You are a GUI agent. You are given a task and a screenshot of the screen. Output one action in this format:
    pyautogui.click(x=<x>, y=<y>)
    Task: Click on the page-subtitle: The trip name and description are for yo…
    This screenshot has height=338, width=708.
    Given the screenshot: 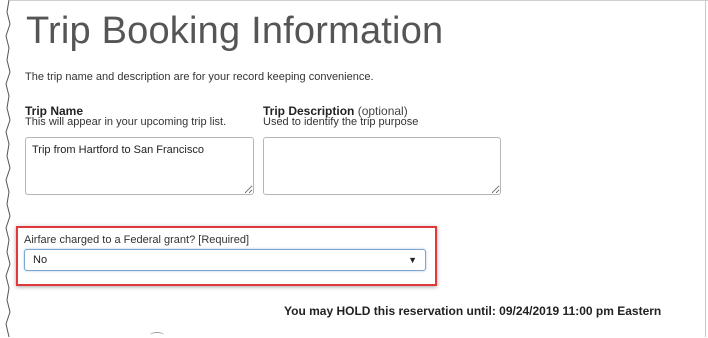 What is the action you would take?
    pyautogui.click(x=199, y=77)
    